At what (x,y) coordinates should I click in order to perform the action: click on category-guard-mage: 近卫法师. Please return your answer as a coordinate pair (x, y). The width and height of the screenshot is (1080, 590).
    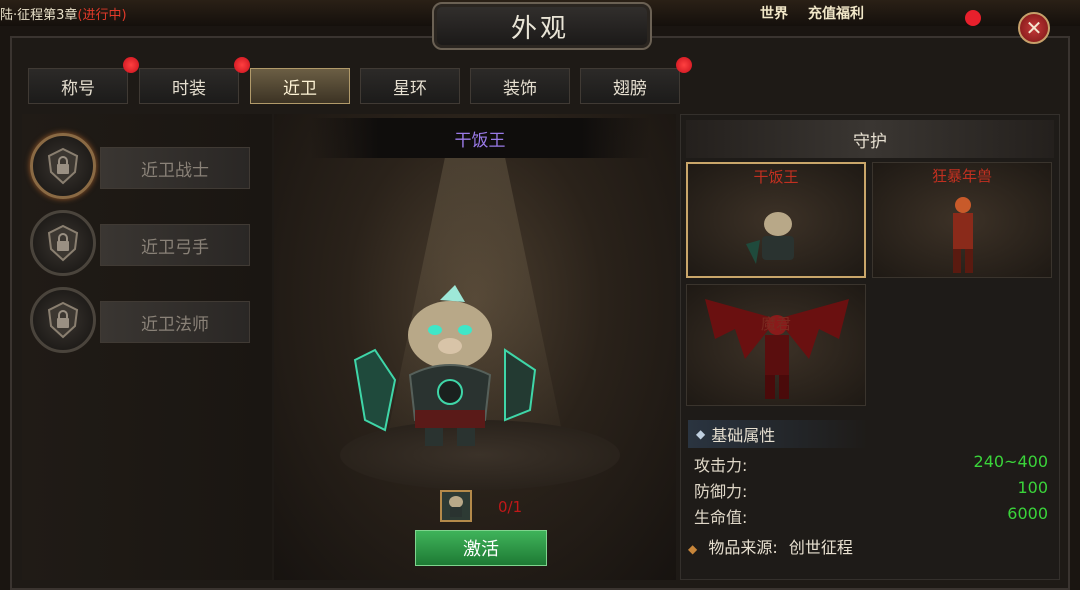
    Looking at the image, I should click on (145, 321).